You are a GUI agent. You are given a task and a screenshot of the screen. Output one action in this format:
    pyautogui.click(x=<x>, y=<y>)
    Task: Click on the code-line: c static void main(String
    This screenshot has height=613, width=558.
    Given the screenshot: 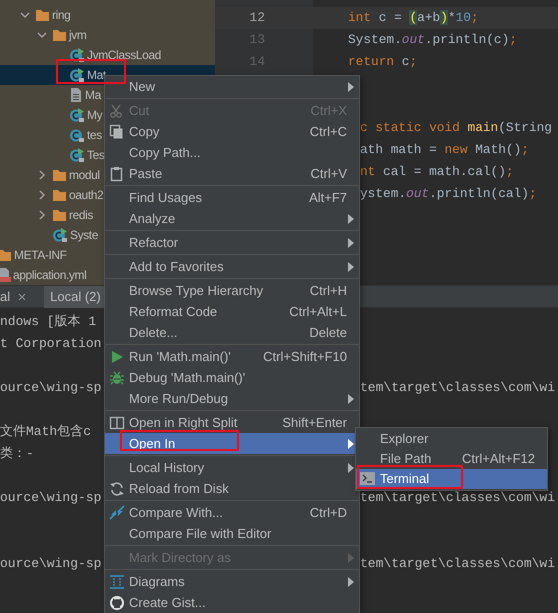 What is the action you would take?
    pyautogui.click(x=456, y=128)
    